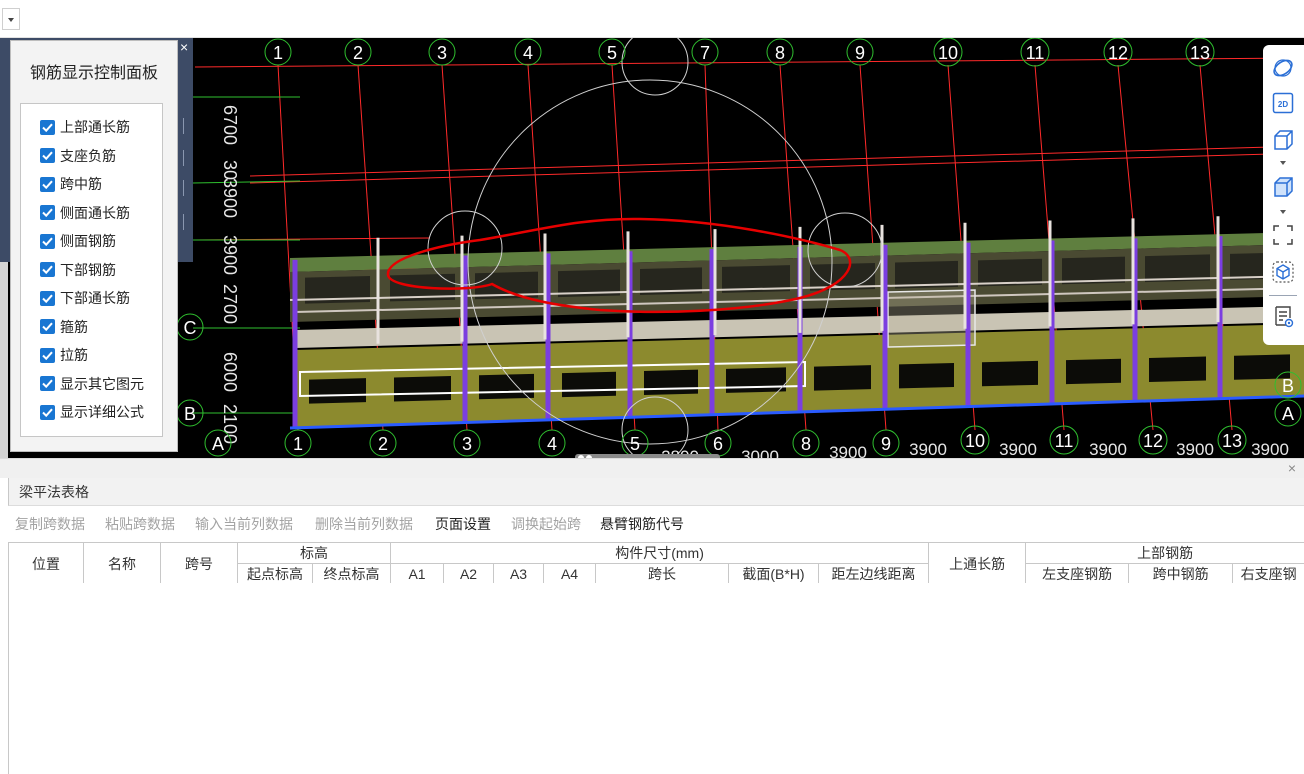  Describe the element at coordinates (275, 574) in the screenshot. I see `column-header-start-elevation: 起点标高` at that location.